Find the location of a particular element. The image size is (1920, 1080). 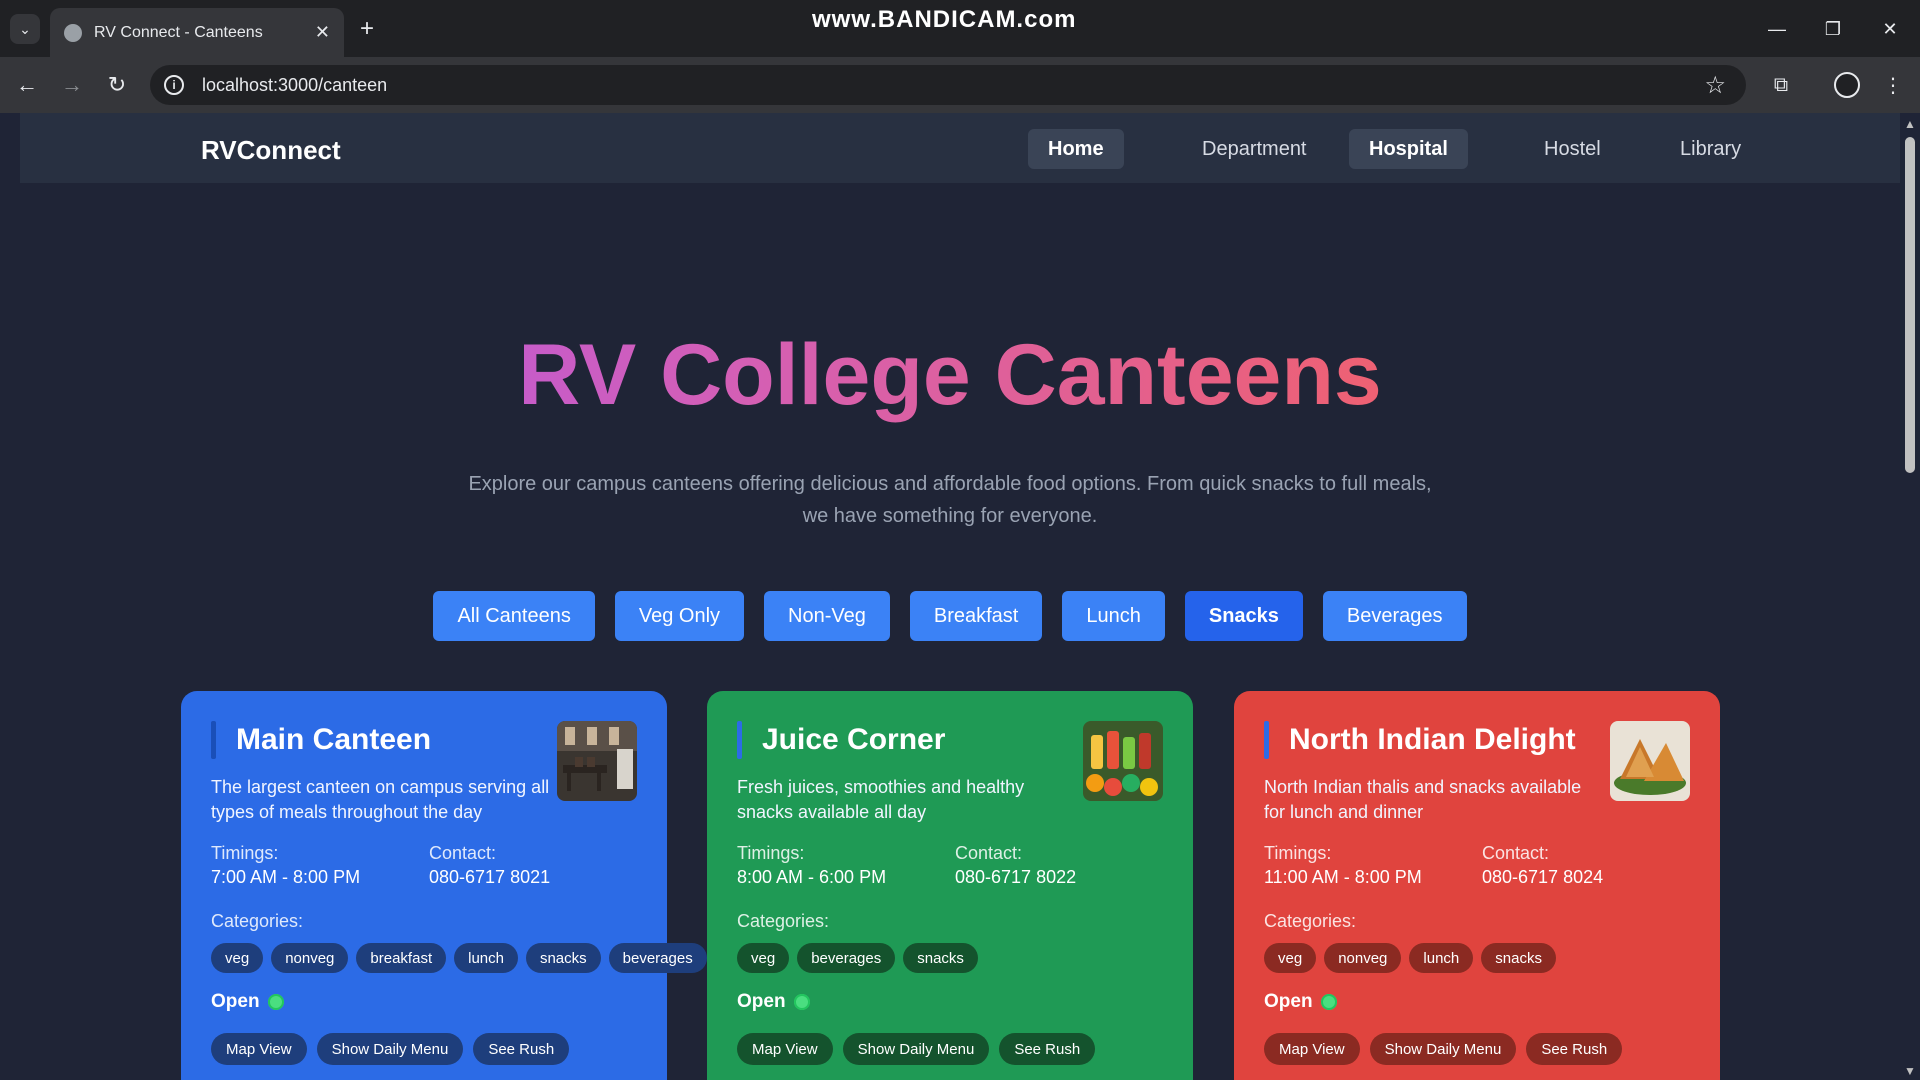

filter-beverages: Beverages is located at coordinates (1394, 616).